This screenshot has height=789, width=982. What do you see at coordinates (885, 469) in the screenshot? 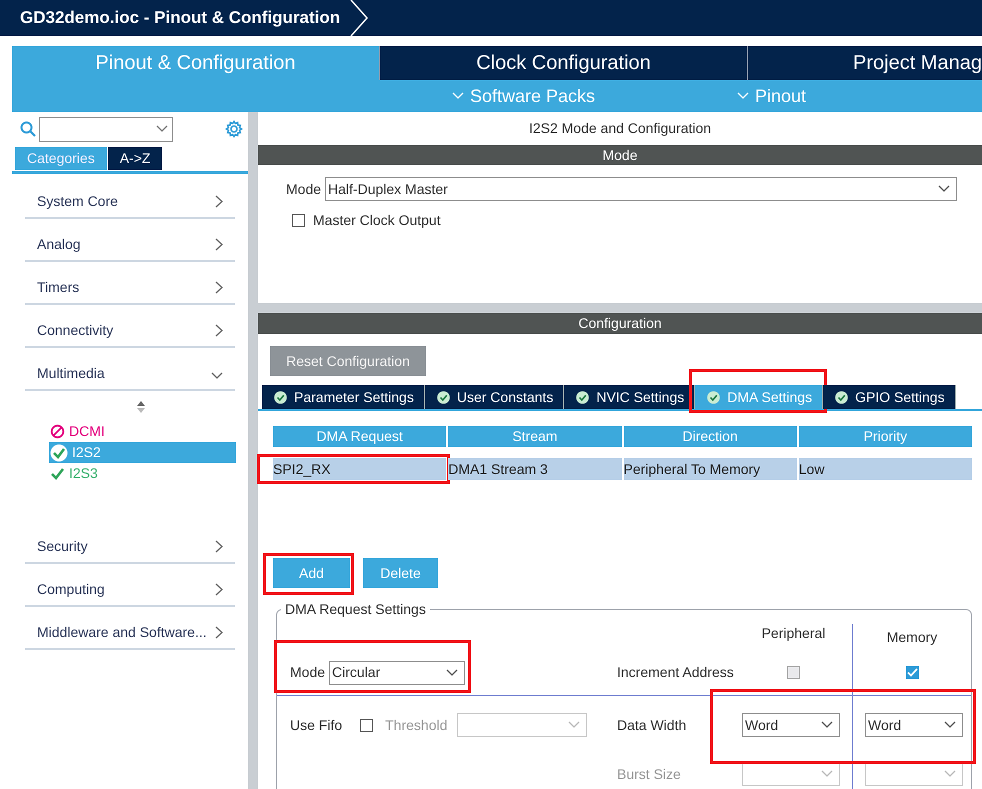
I see `table-cell: Low` at bounding box center [885, 469].